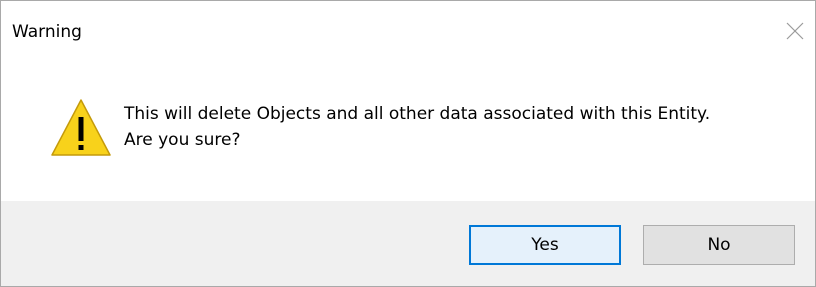 This screenshot has height=287, width=816. I want to click on close-icon, so click(795, 31).